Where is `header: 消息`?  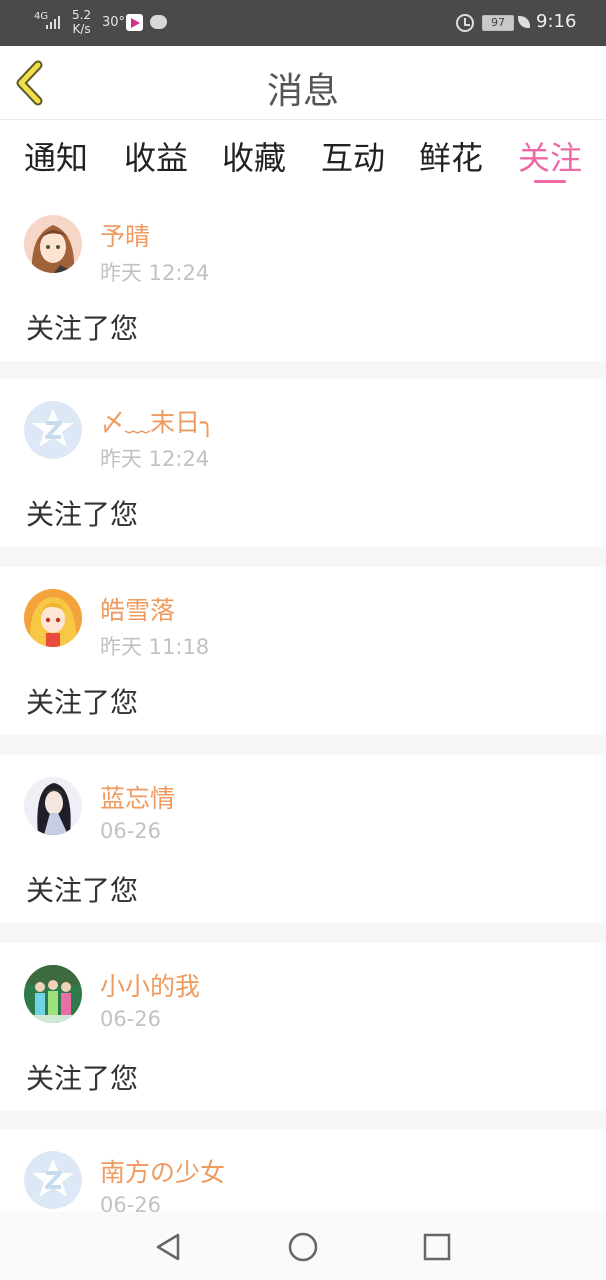
header: 消息 is located at coordinates (303, 83).